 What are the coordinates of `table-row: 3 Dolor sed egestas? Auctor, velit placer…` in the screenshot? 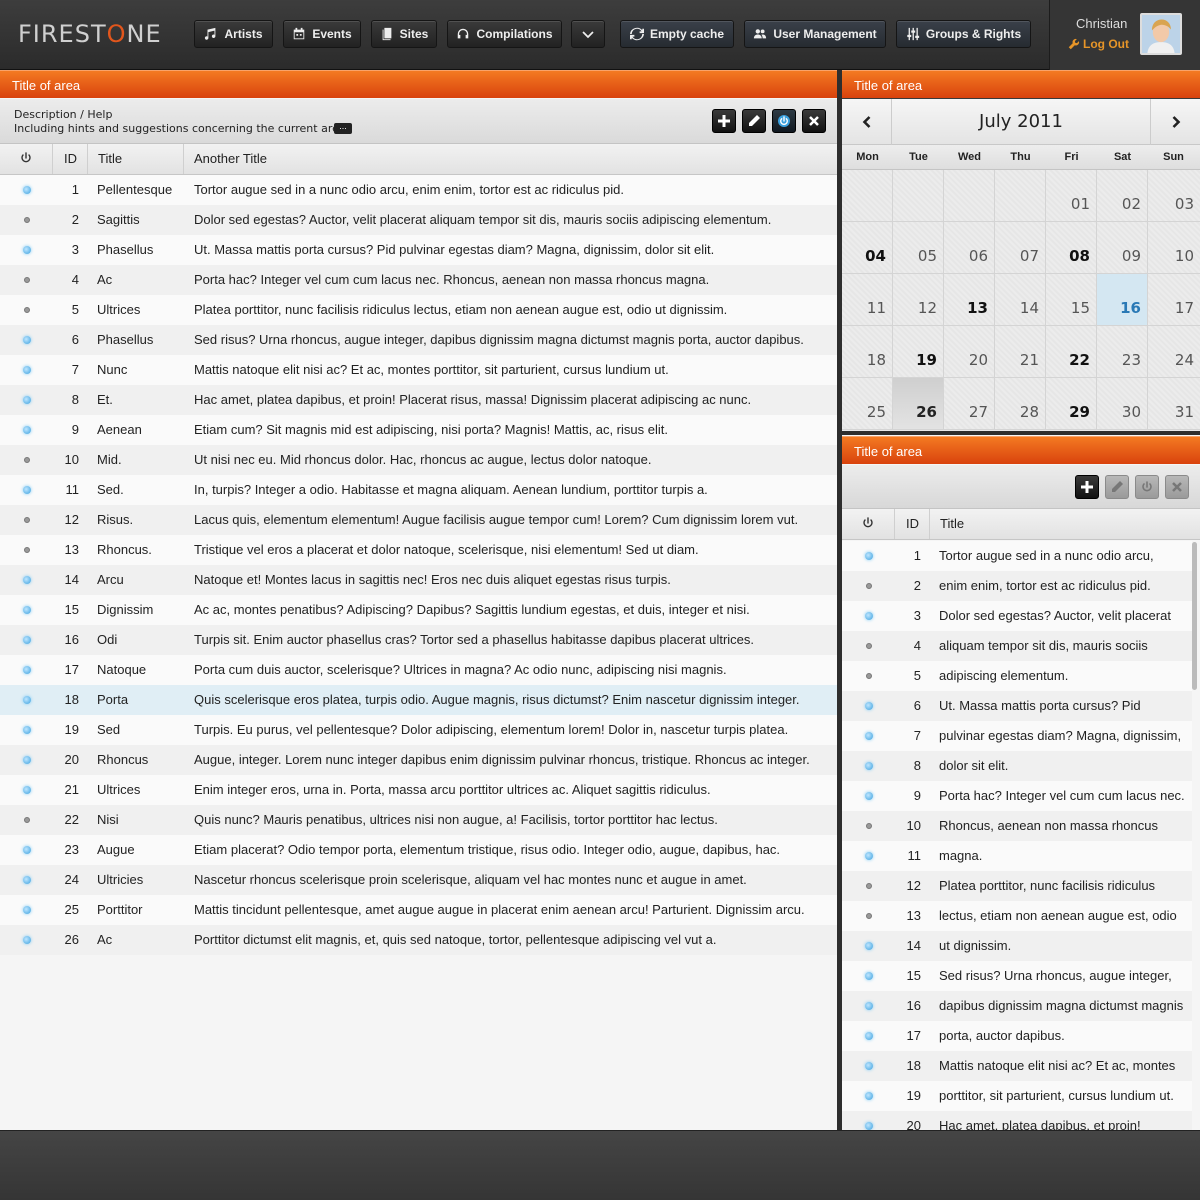 It's located at (1017, 616).